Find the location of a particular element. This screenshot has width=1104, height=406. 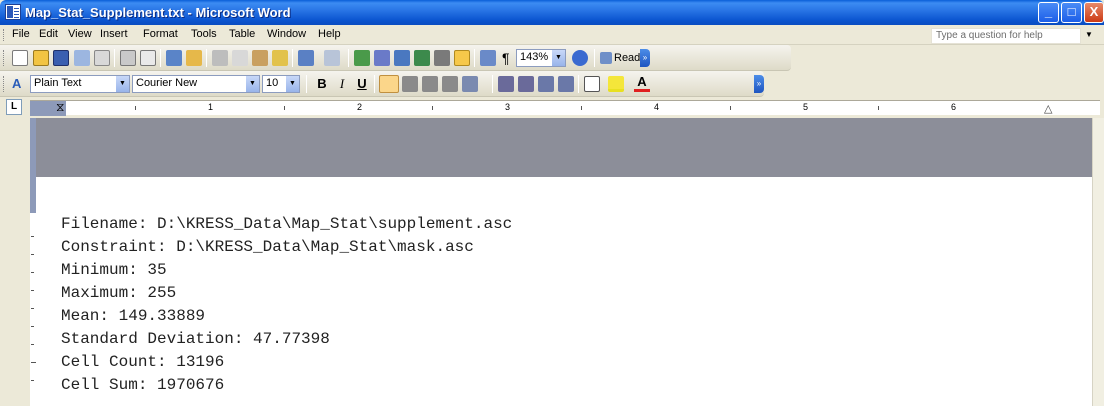

columns-icon is located at coordinates (442, 58).